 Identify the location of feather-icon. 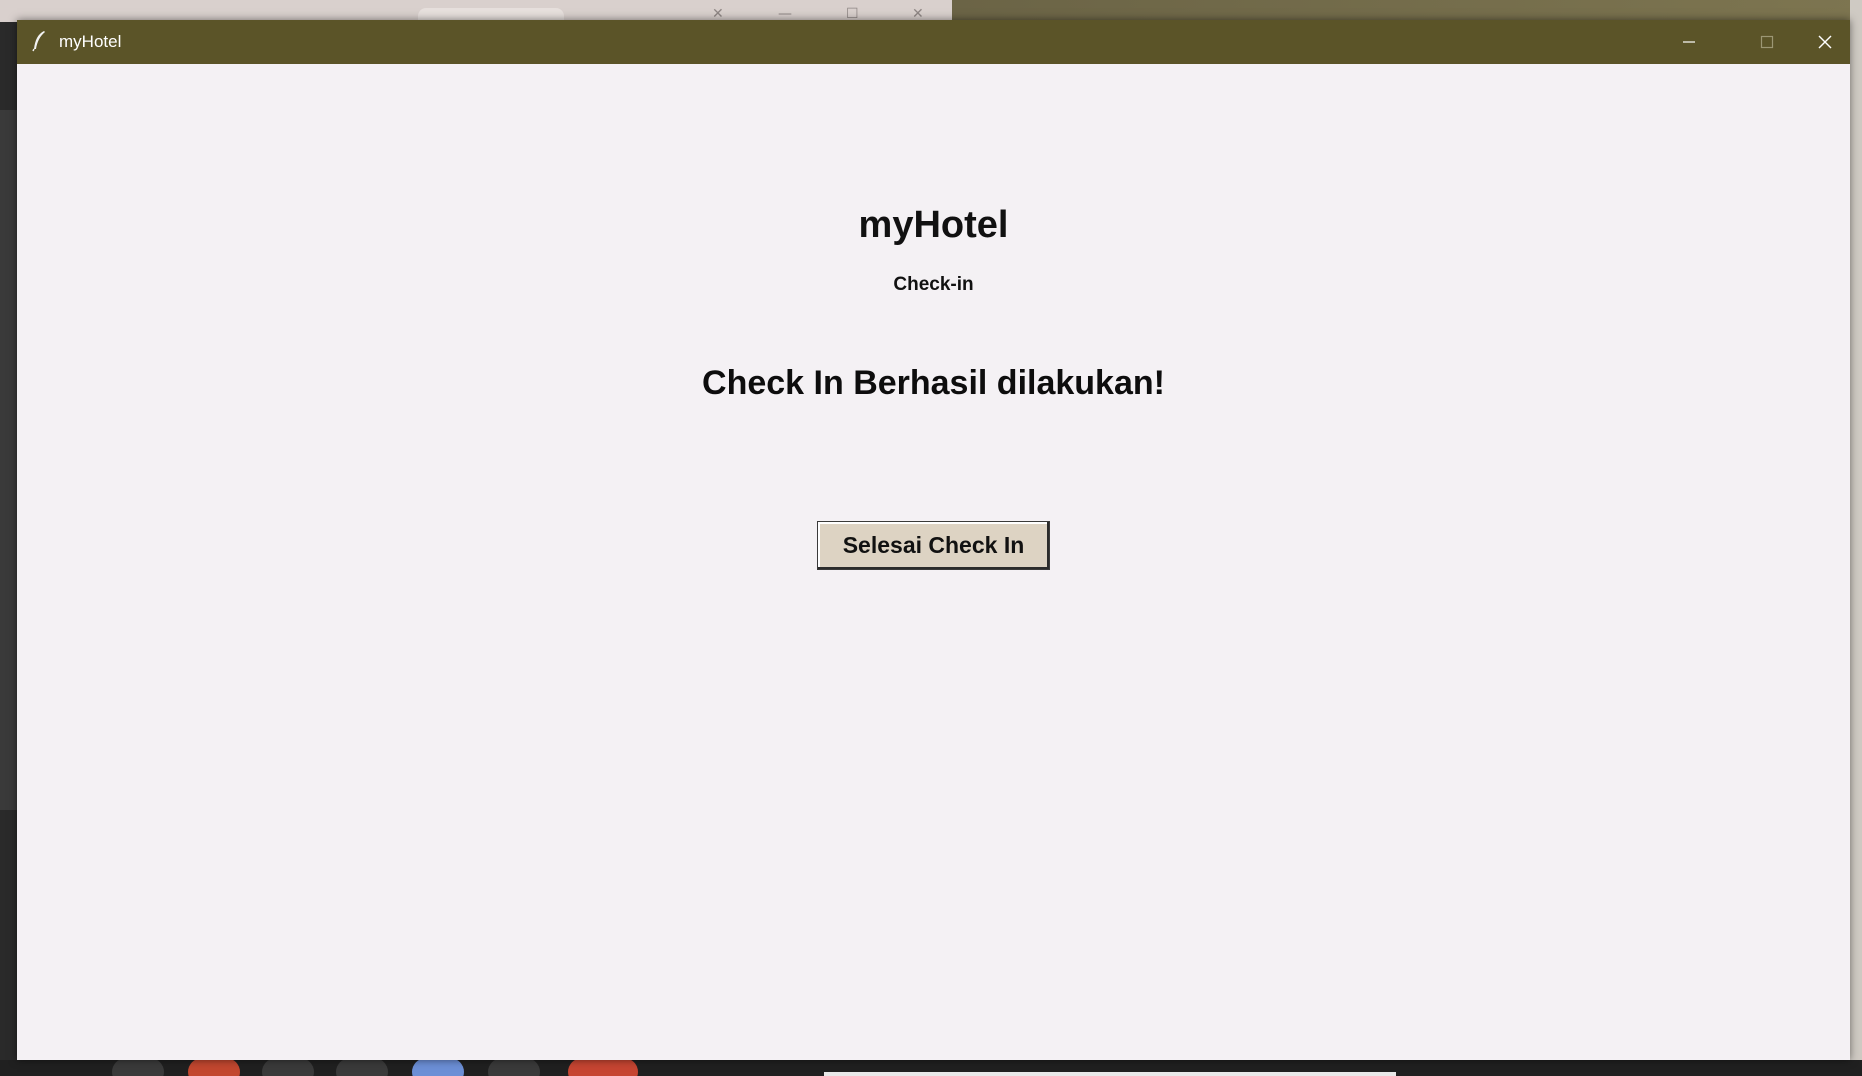
(38, 41).